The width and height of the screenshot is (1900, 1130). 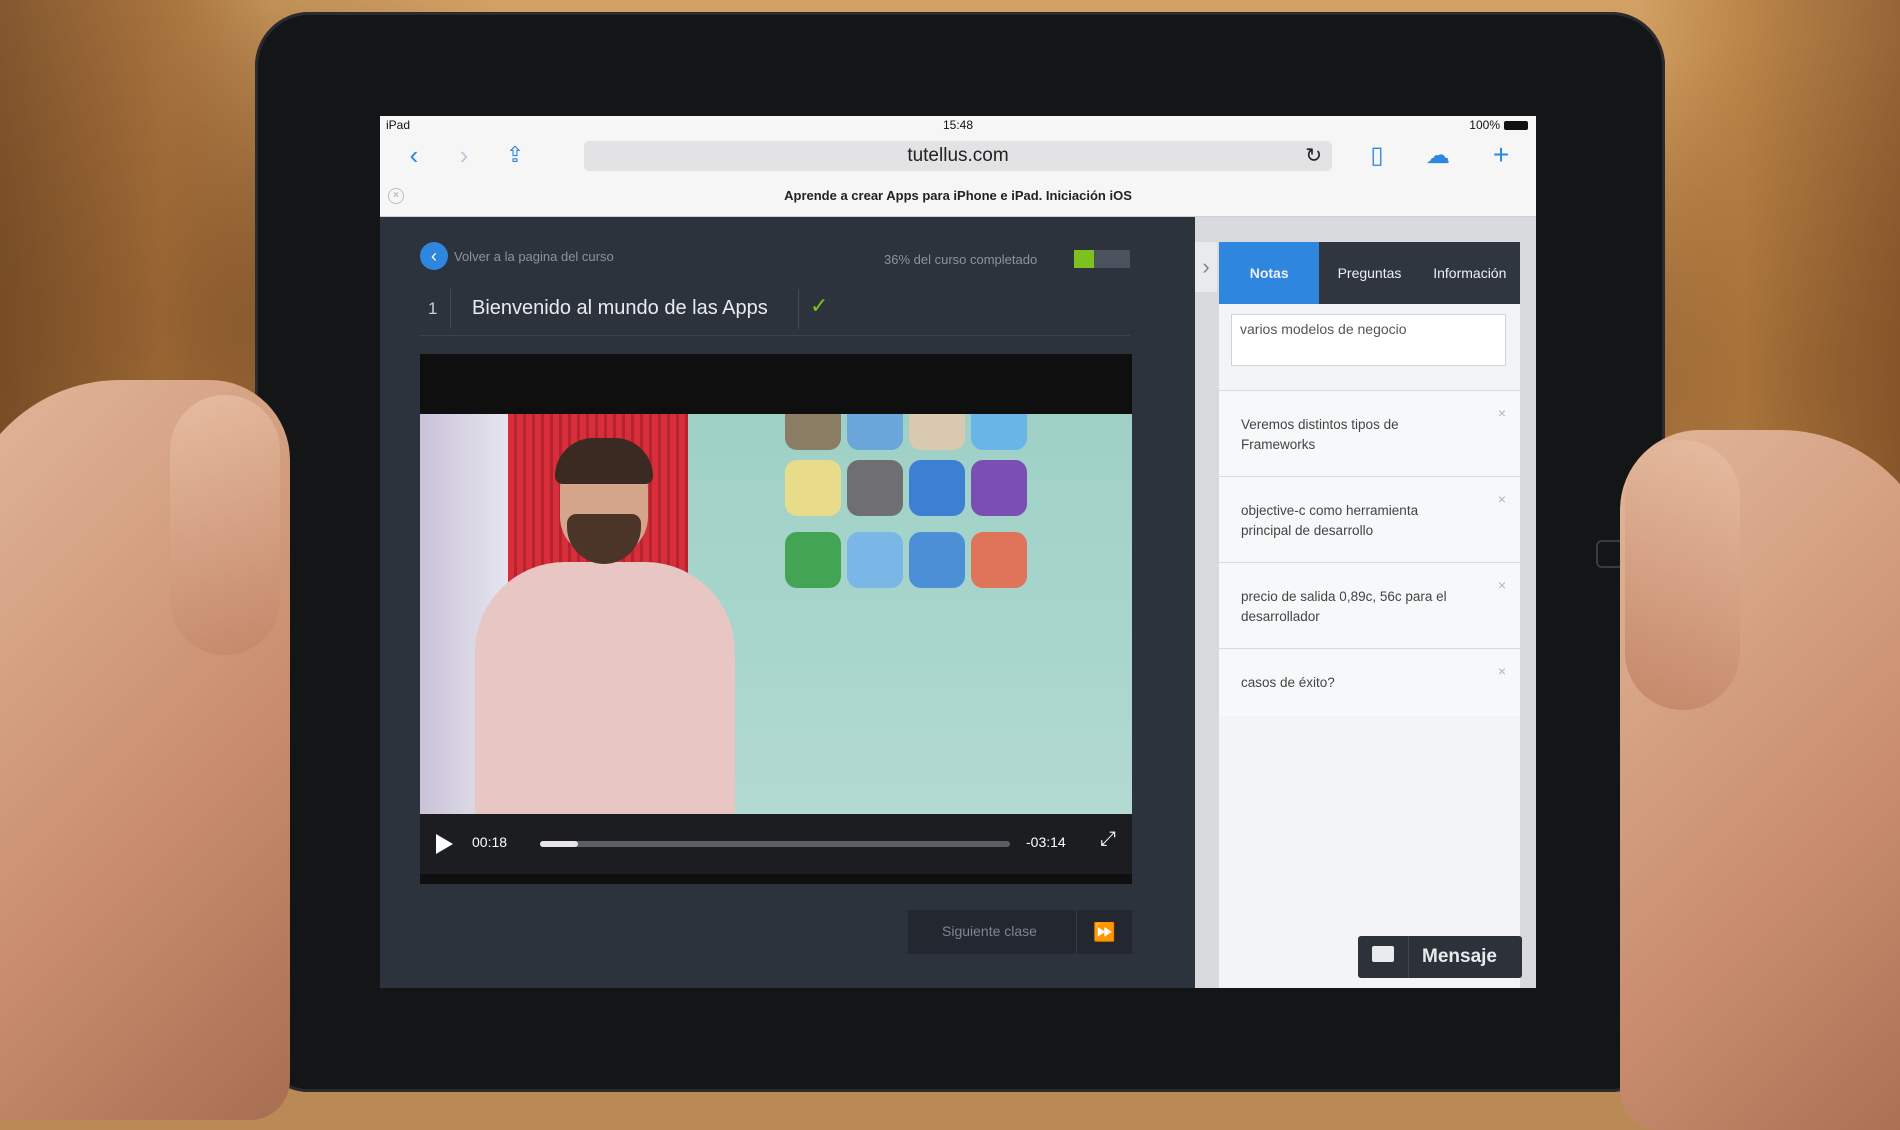 What do you see at coordinates (1470, 273) in the screenshot?
I see `tab-informacion: Información` at bounding box center [1470, 273].